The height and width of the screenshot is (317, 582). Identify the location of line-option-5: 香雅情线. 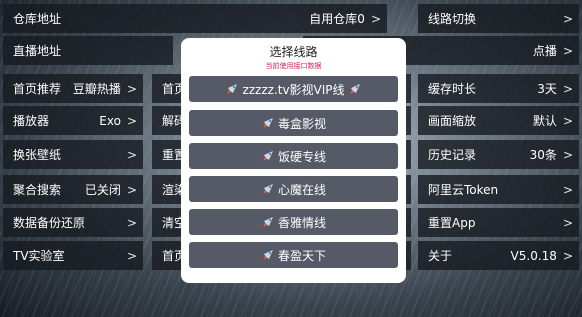
(293, 222).